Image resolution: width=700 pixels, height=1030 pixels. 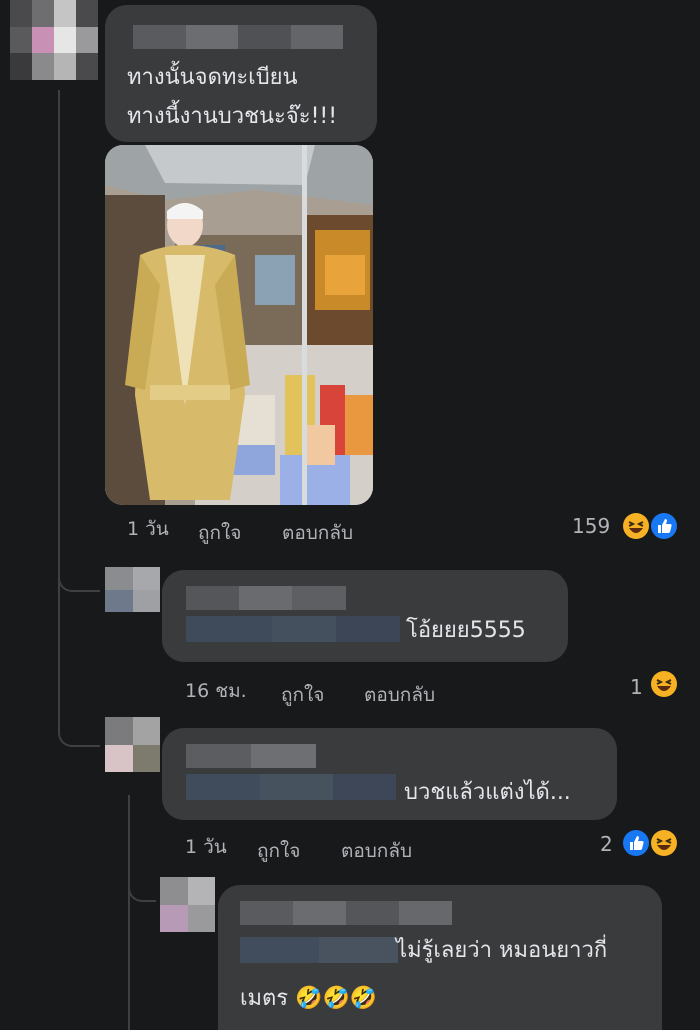 What do you see at coordinates (206, 847) in the screenshot?
I see `reply-timestamp: 1 วัน` at bounding box center [206, 847].